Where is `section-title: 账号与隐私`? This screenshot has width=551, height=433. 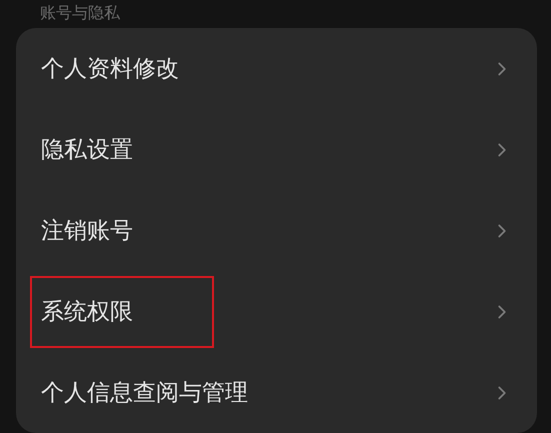
section-title: 账号与隐私 is located at coordinates (80, 13).